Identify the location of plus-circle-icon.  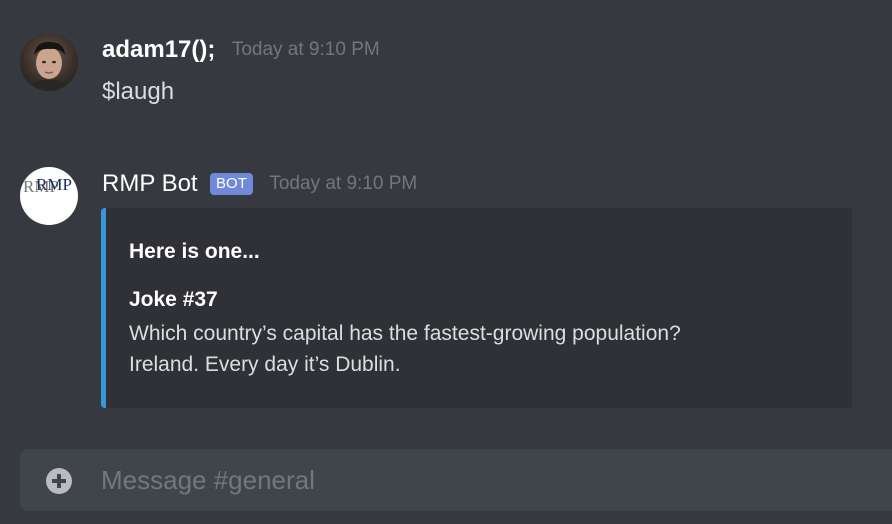
(59, 481).